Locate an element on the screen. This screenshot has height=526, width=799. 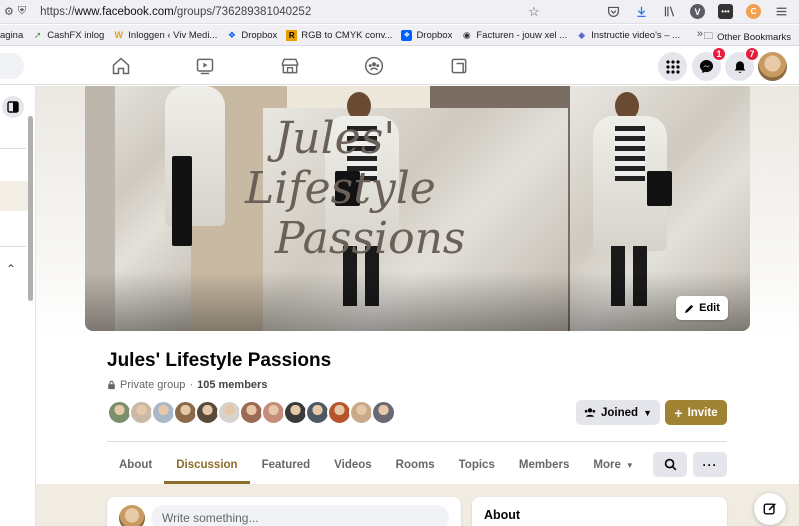
library-icon is located at coordinates (669, 11).